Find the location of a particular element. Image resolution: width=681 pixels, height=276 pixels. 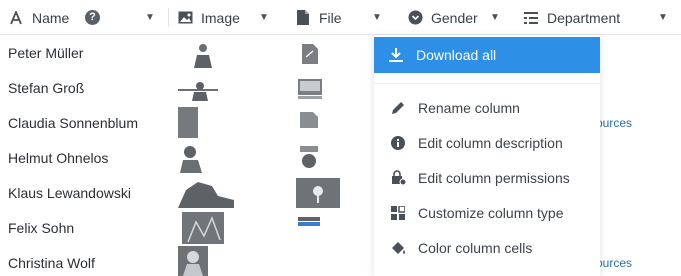

column-header-file: File ▼ is located at coordinates (340, 17).